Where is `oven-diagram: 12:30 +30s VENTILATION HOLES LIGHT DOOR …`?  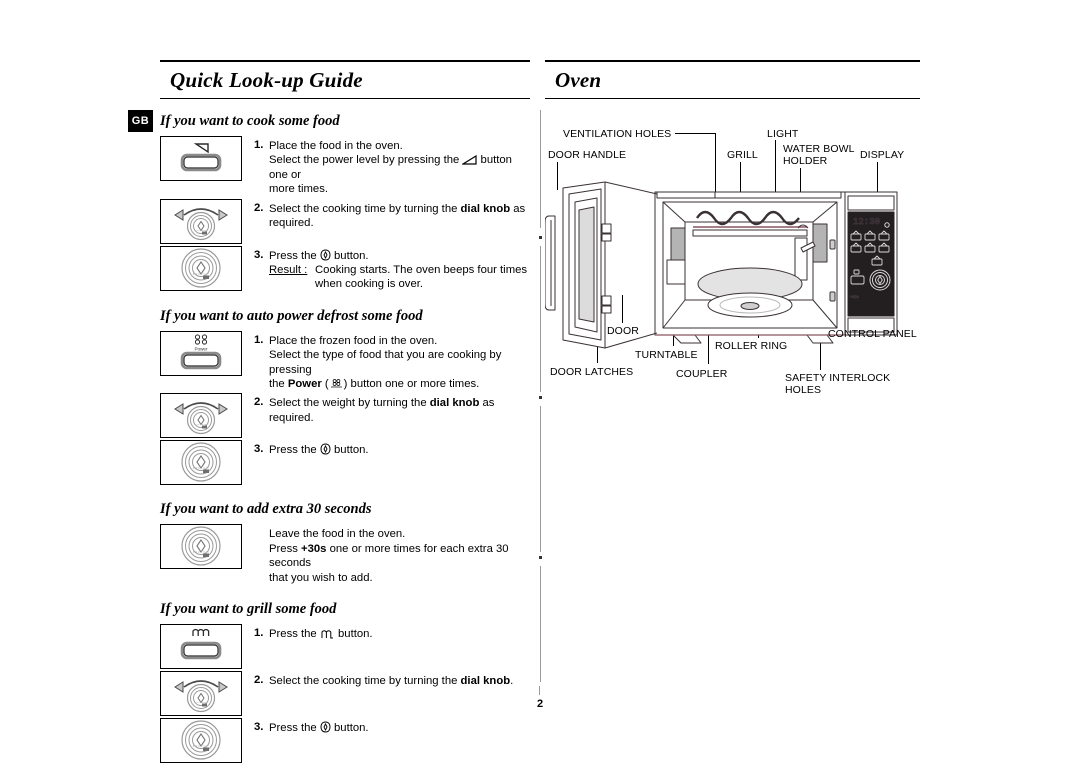
oven-diagram: 12:30 +30s VENTILATION HOLES LIGHT DOOR … is located at coordinates (735, 265).